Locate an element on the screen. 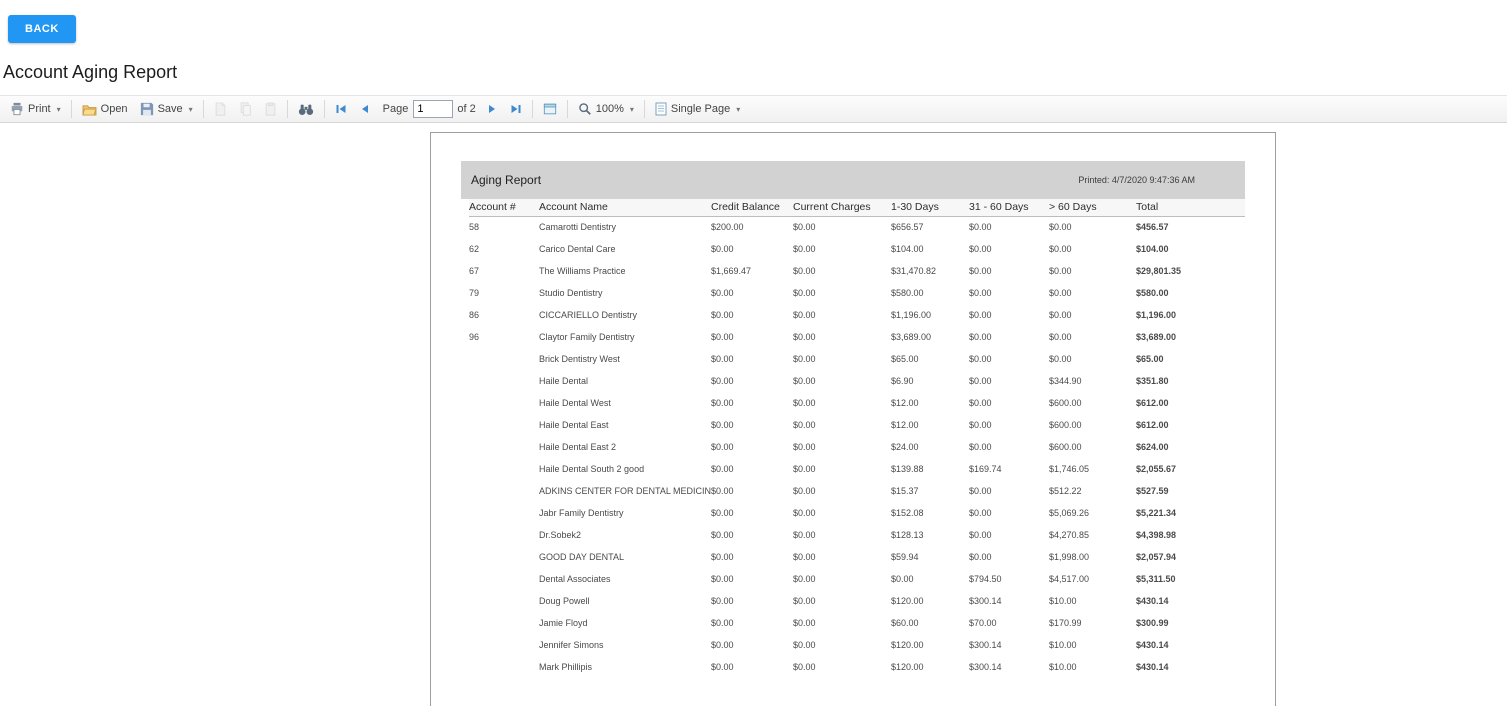 The height and width of the screenshot is (706, 1507). table-cell: $31,470.82 is located at coordinates (914, 271).